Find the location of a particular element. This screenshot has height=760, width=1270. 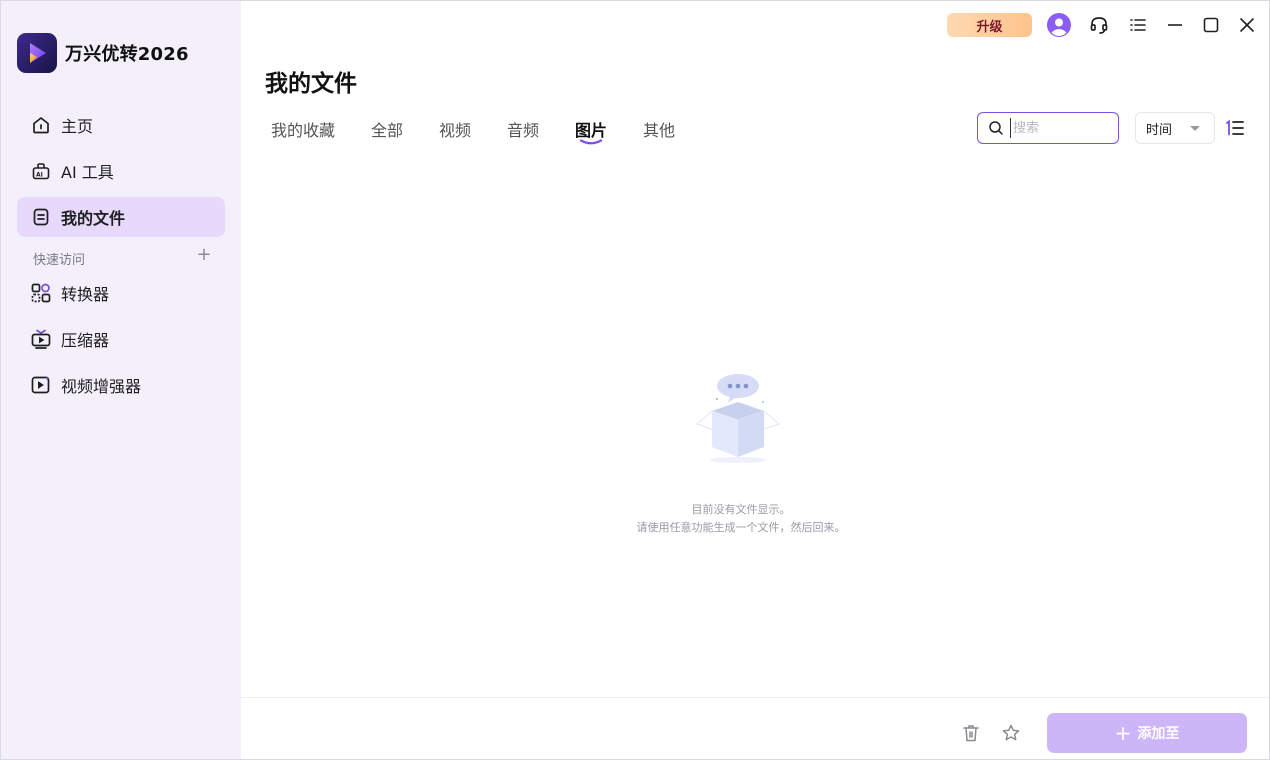

converter-icon is located at coordinates (41, 293).